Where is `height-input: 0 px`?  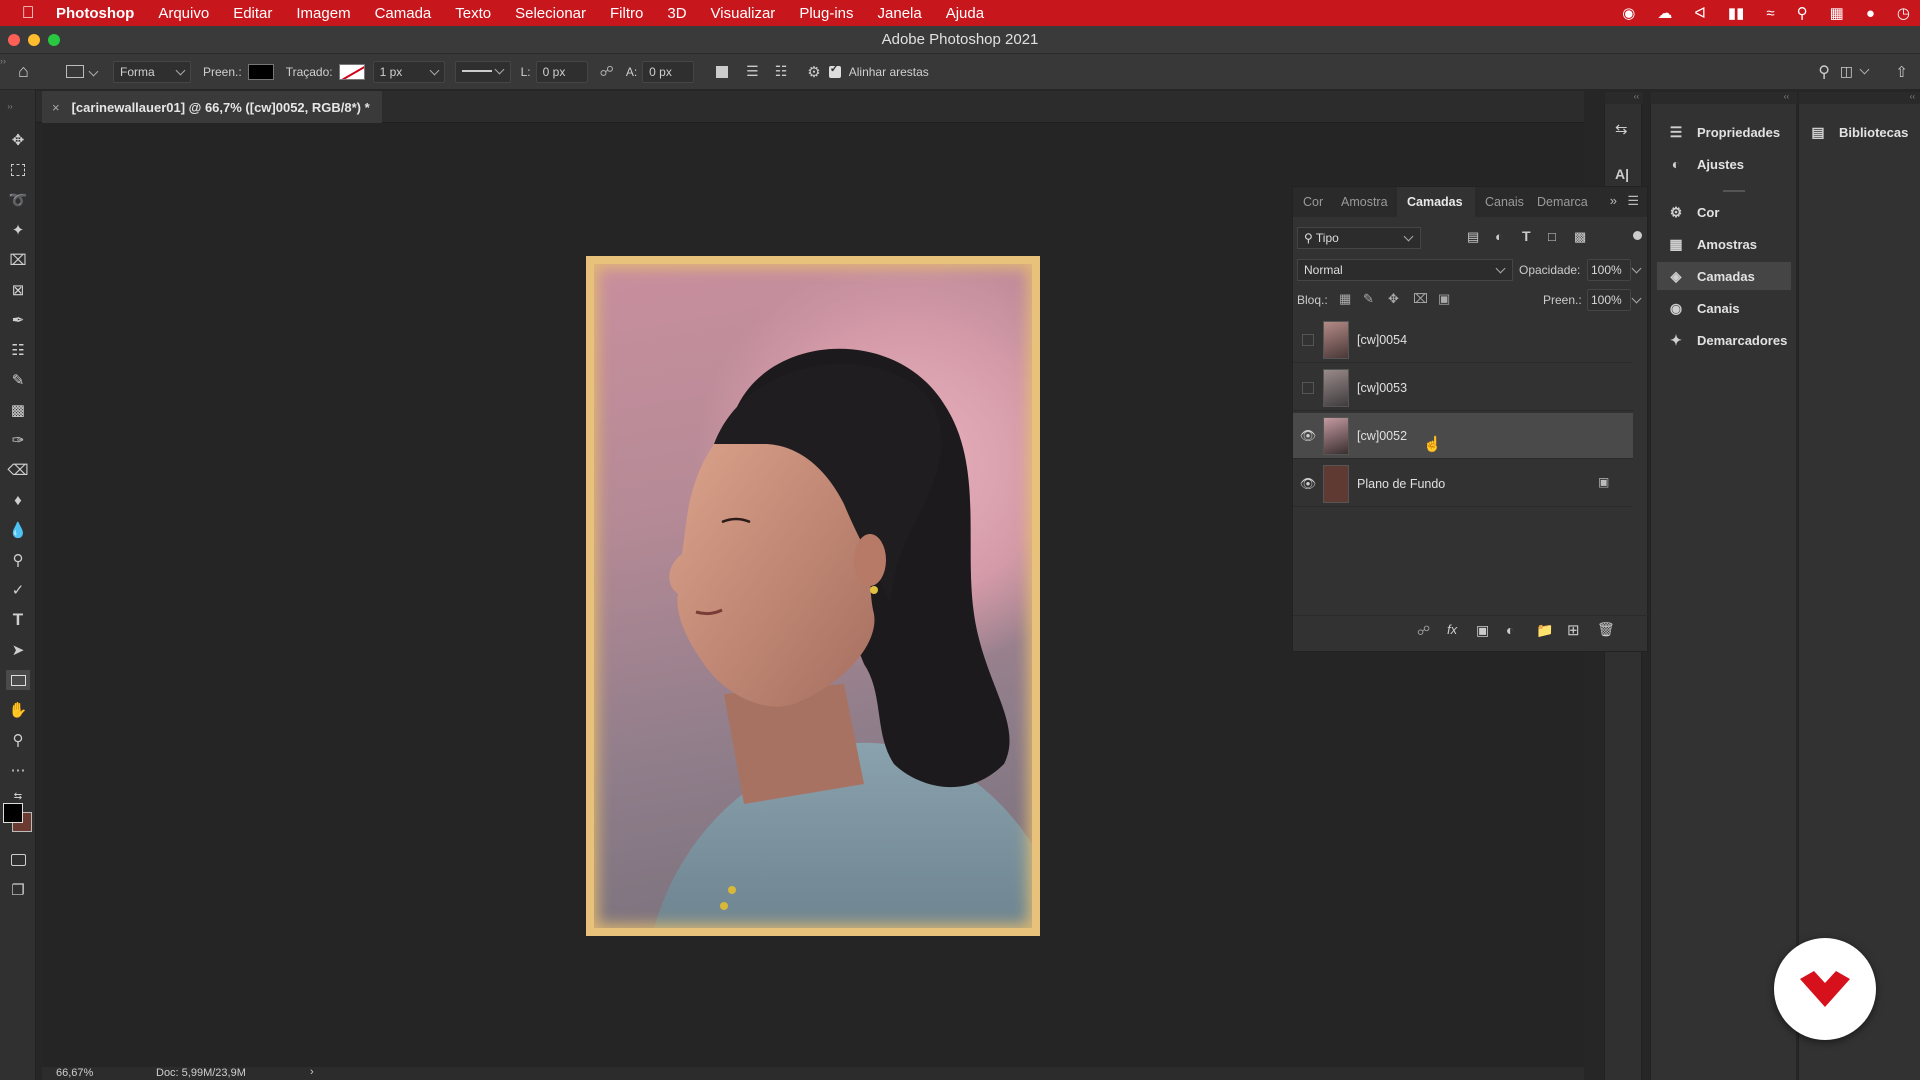
height-input: 0 px is located at coordinates (668, 71).